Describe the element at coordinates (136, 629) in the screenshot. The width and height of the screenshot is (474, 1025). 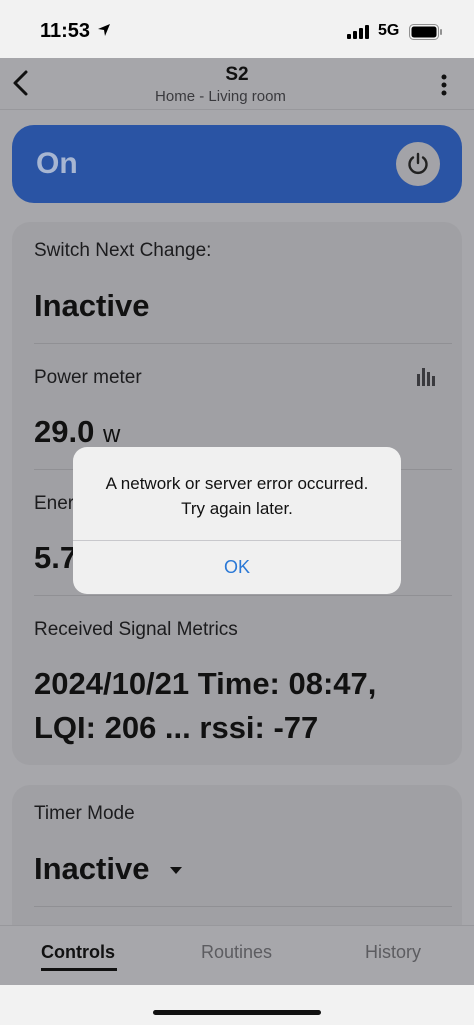
I see `signal-metrics-label: Received Signal Metrics` at that location.